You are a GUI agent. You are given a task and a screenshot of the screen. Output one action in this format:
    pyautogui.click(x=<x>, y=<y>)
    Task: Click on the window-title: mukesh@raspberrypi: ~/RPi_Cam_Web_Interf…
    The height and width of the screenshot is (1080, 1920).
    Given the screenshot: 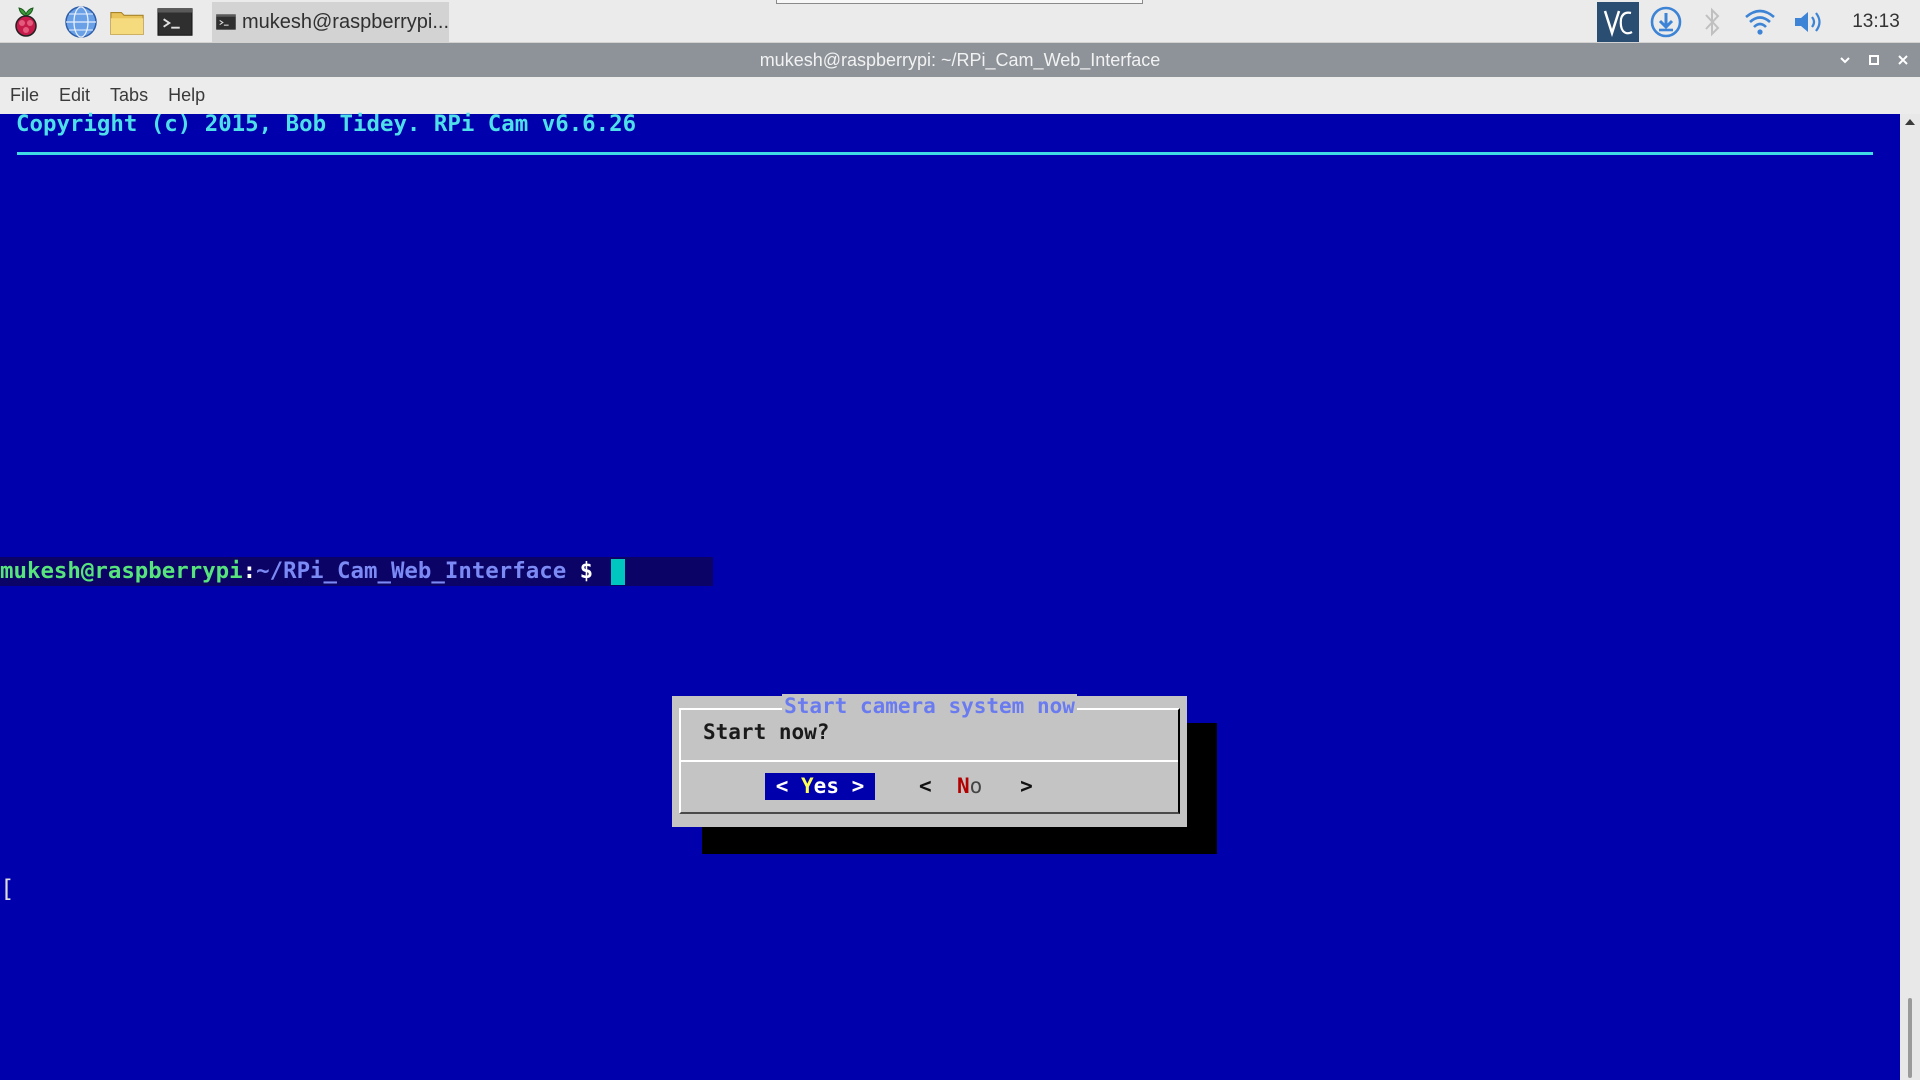 What is the action you would take?
    pyautogui.click(x=960, y=60)
    